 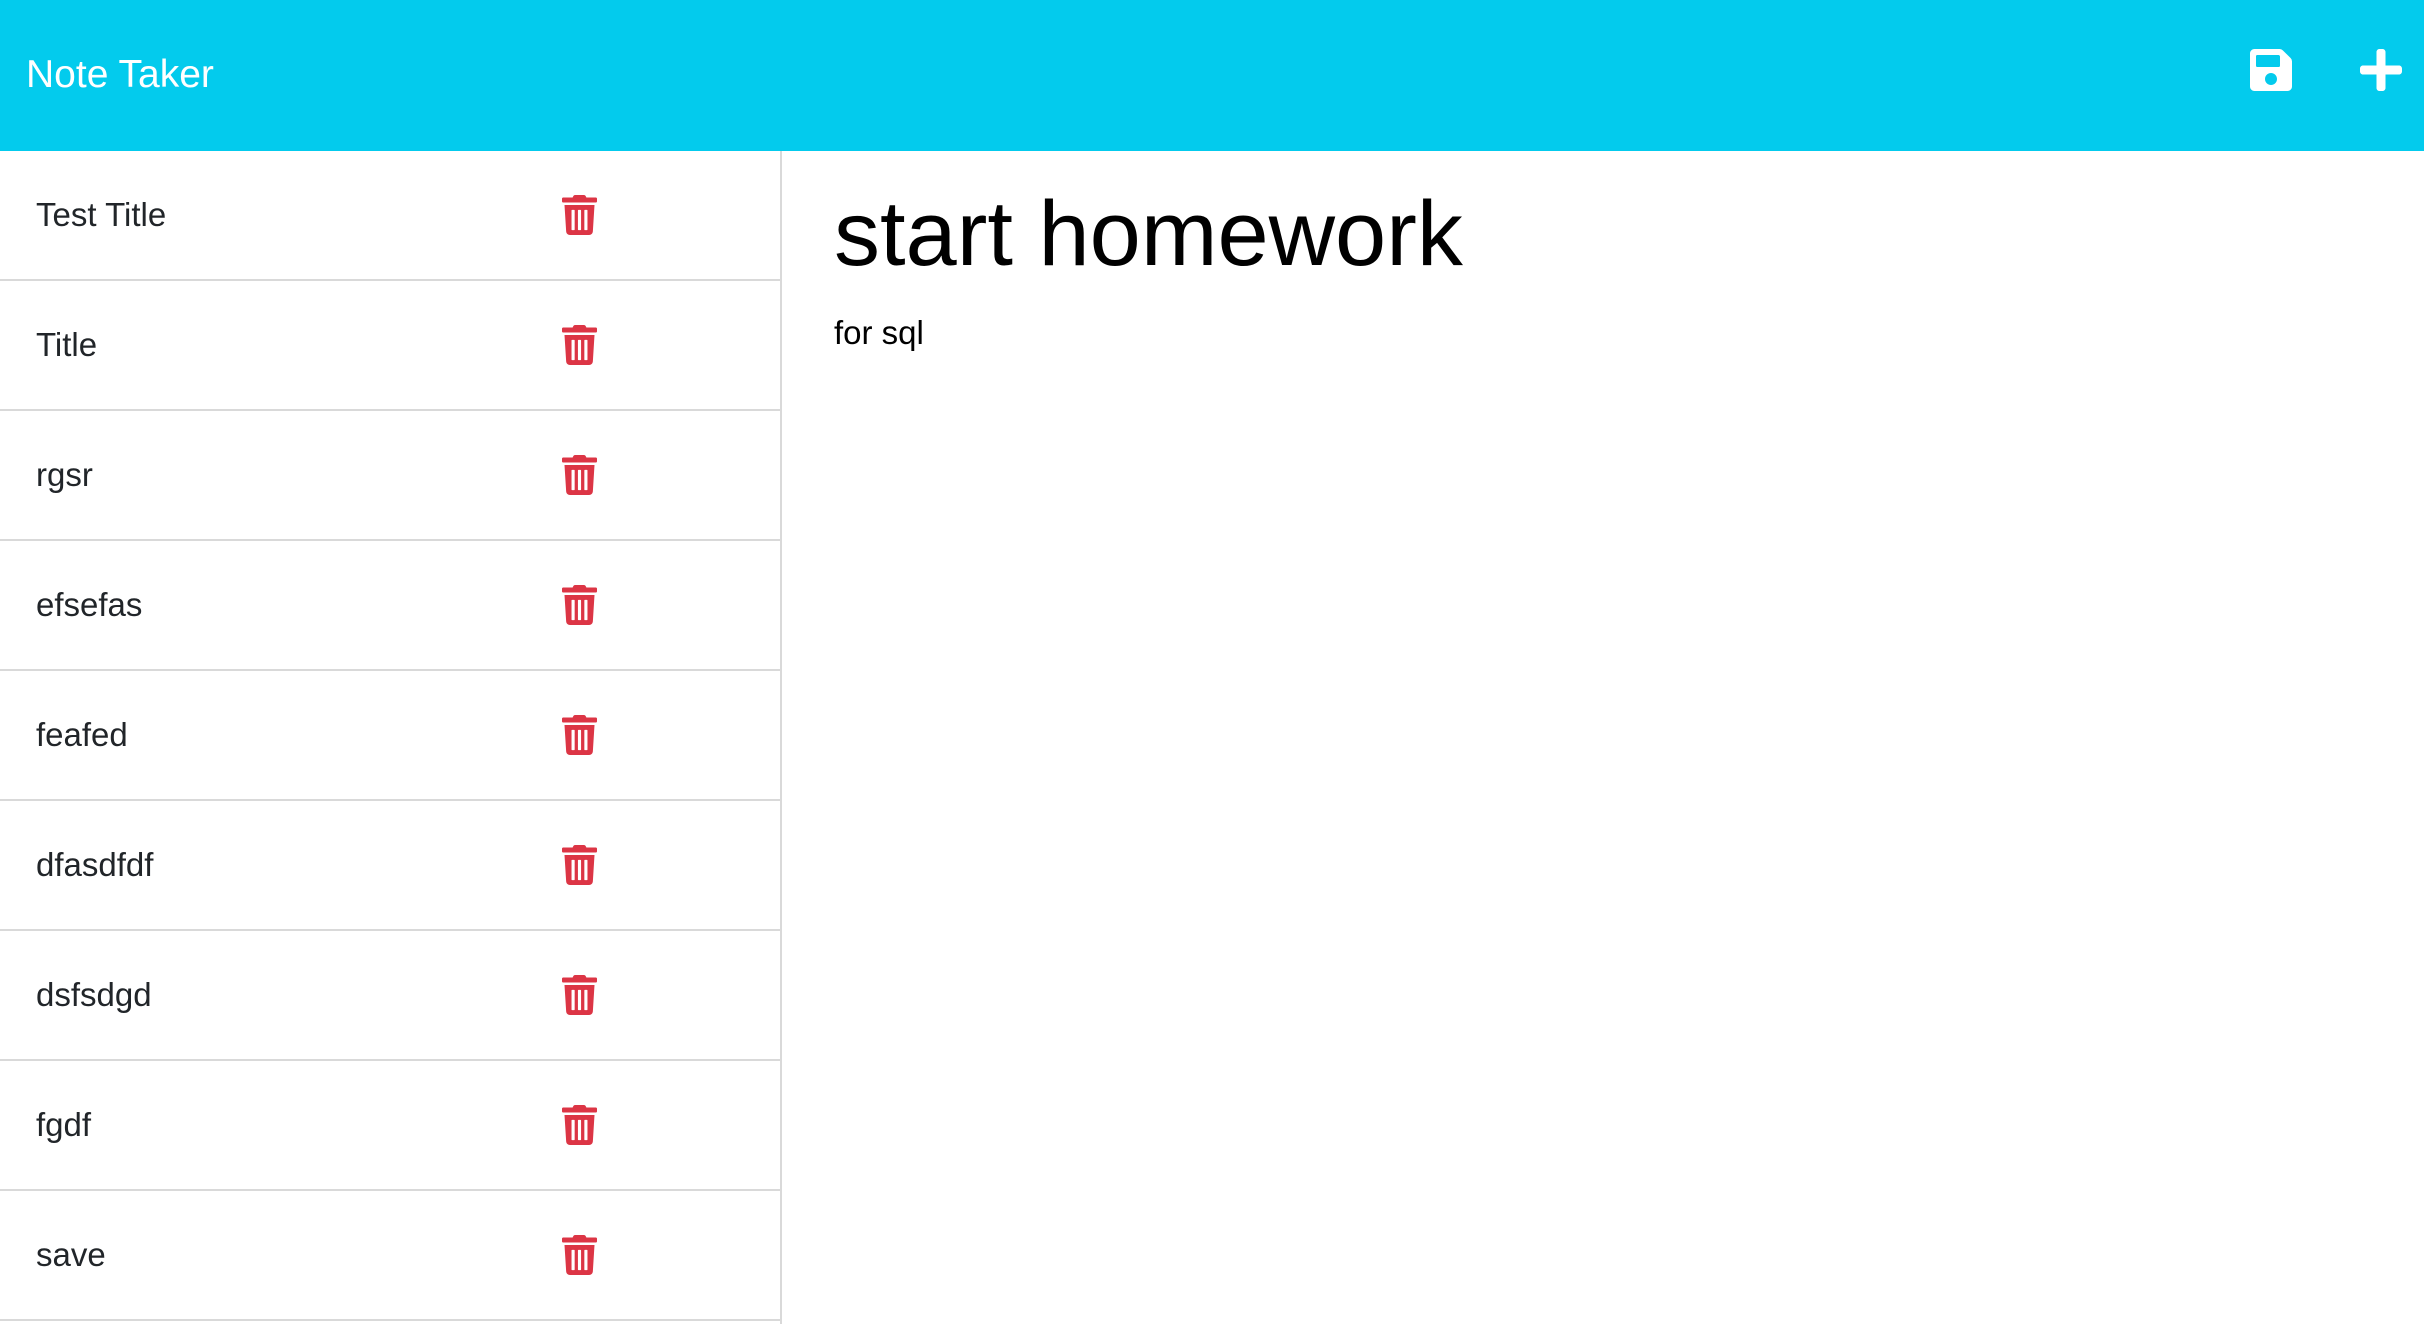 I want to click on plus-icon, so click(x=2381, y=70).